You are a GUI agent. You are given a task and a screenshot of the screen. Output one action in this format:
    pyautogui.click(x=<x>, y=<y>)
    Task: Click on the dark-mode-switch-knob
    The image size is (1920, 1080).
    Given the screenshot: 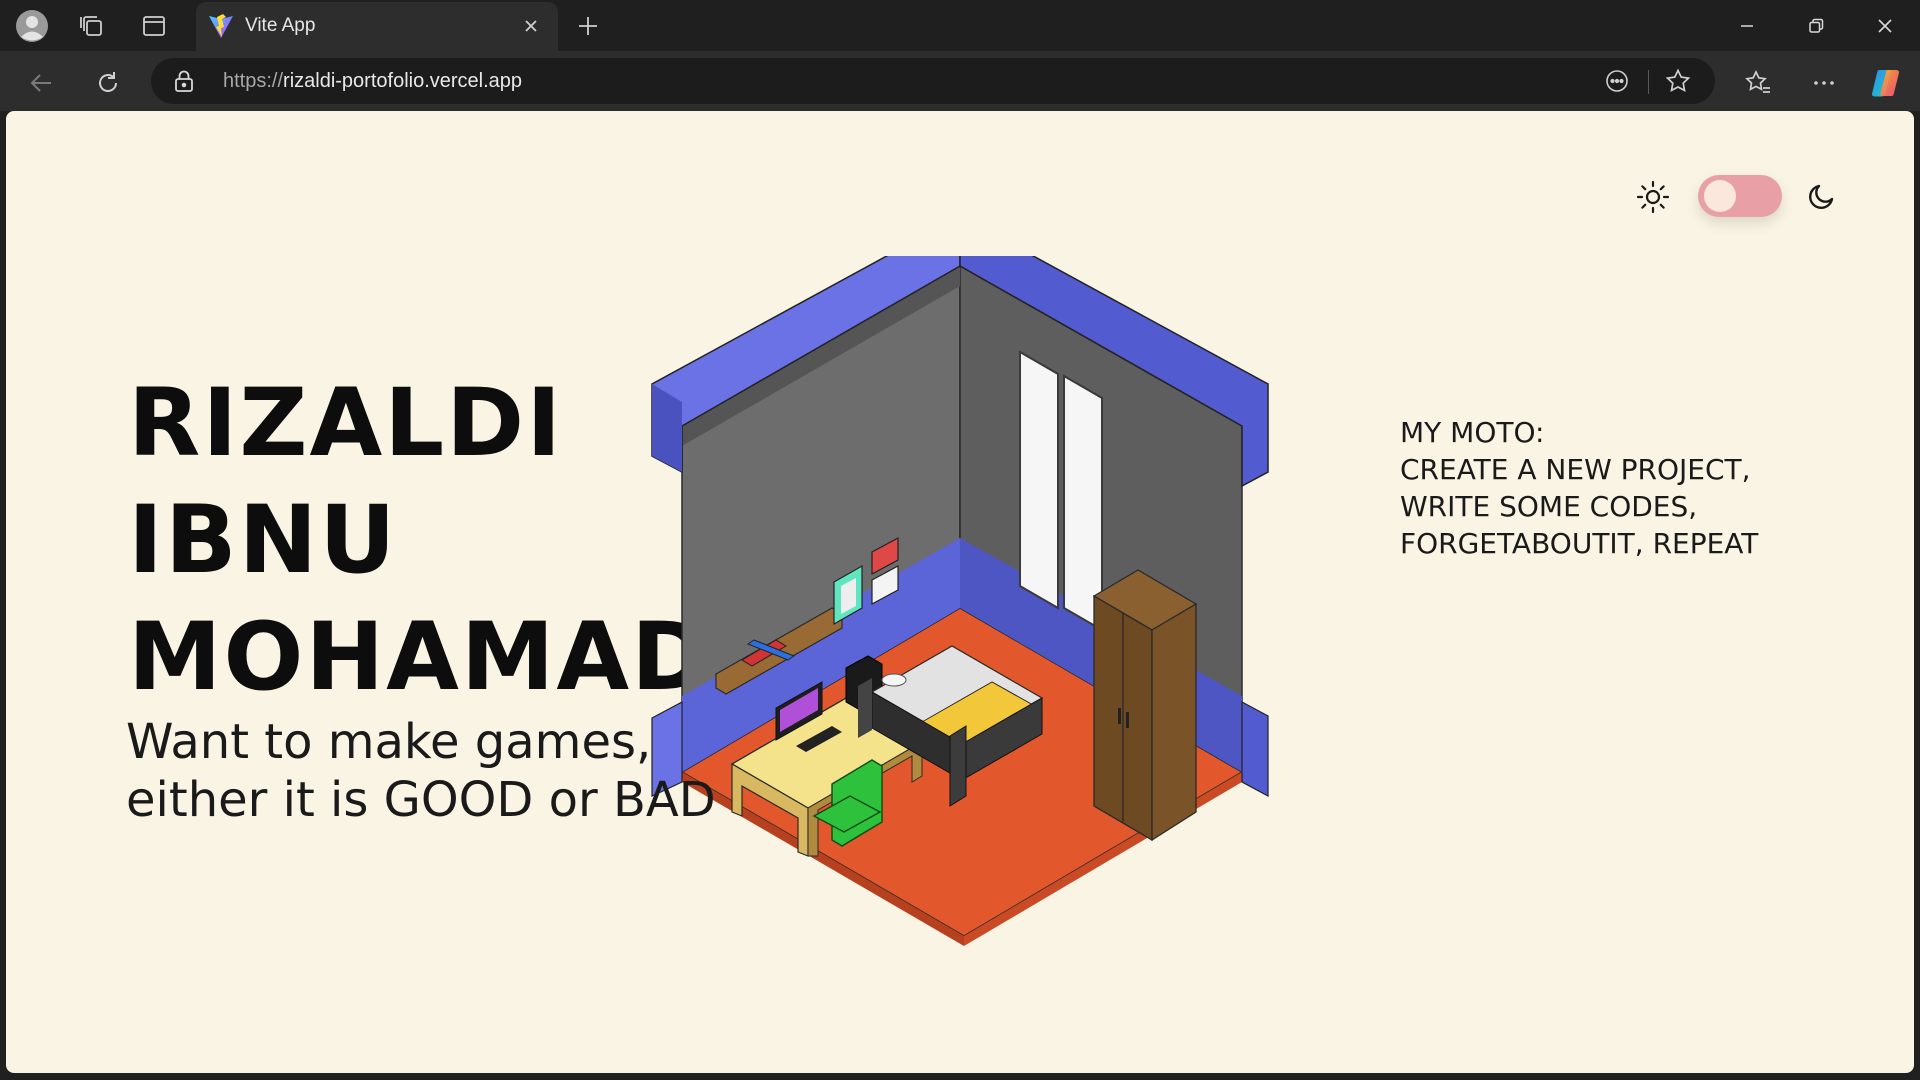 What is the action you would take?
    pyautogui.click(x=1720, y=196)
    